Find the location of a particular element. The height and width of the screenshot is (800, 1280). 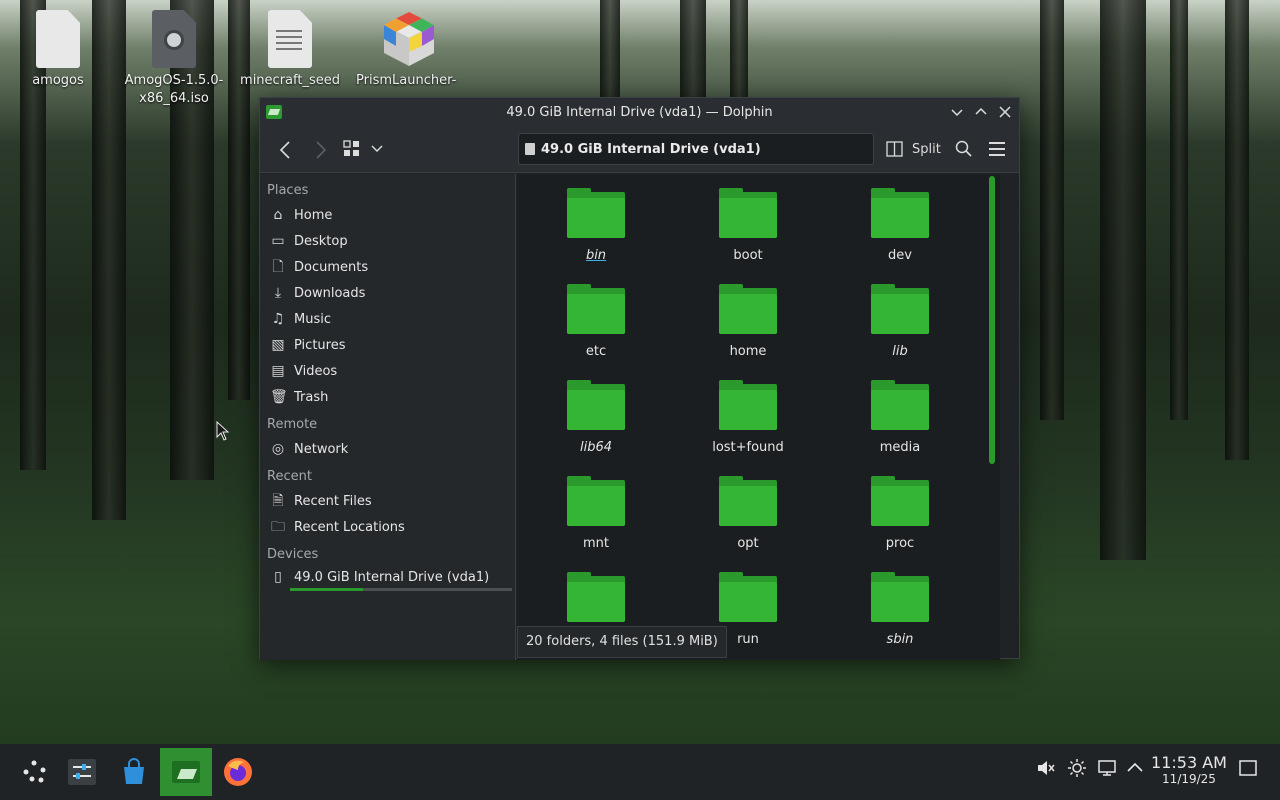

sidebar-item-label: Recent Locations is located at coordinates (349, 527).